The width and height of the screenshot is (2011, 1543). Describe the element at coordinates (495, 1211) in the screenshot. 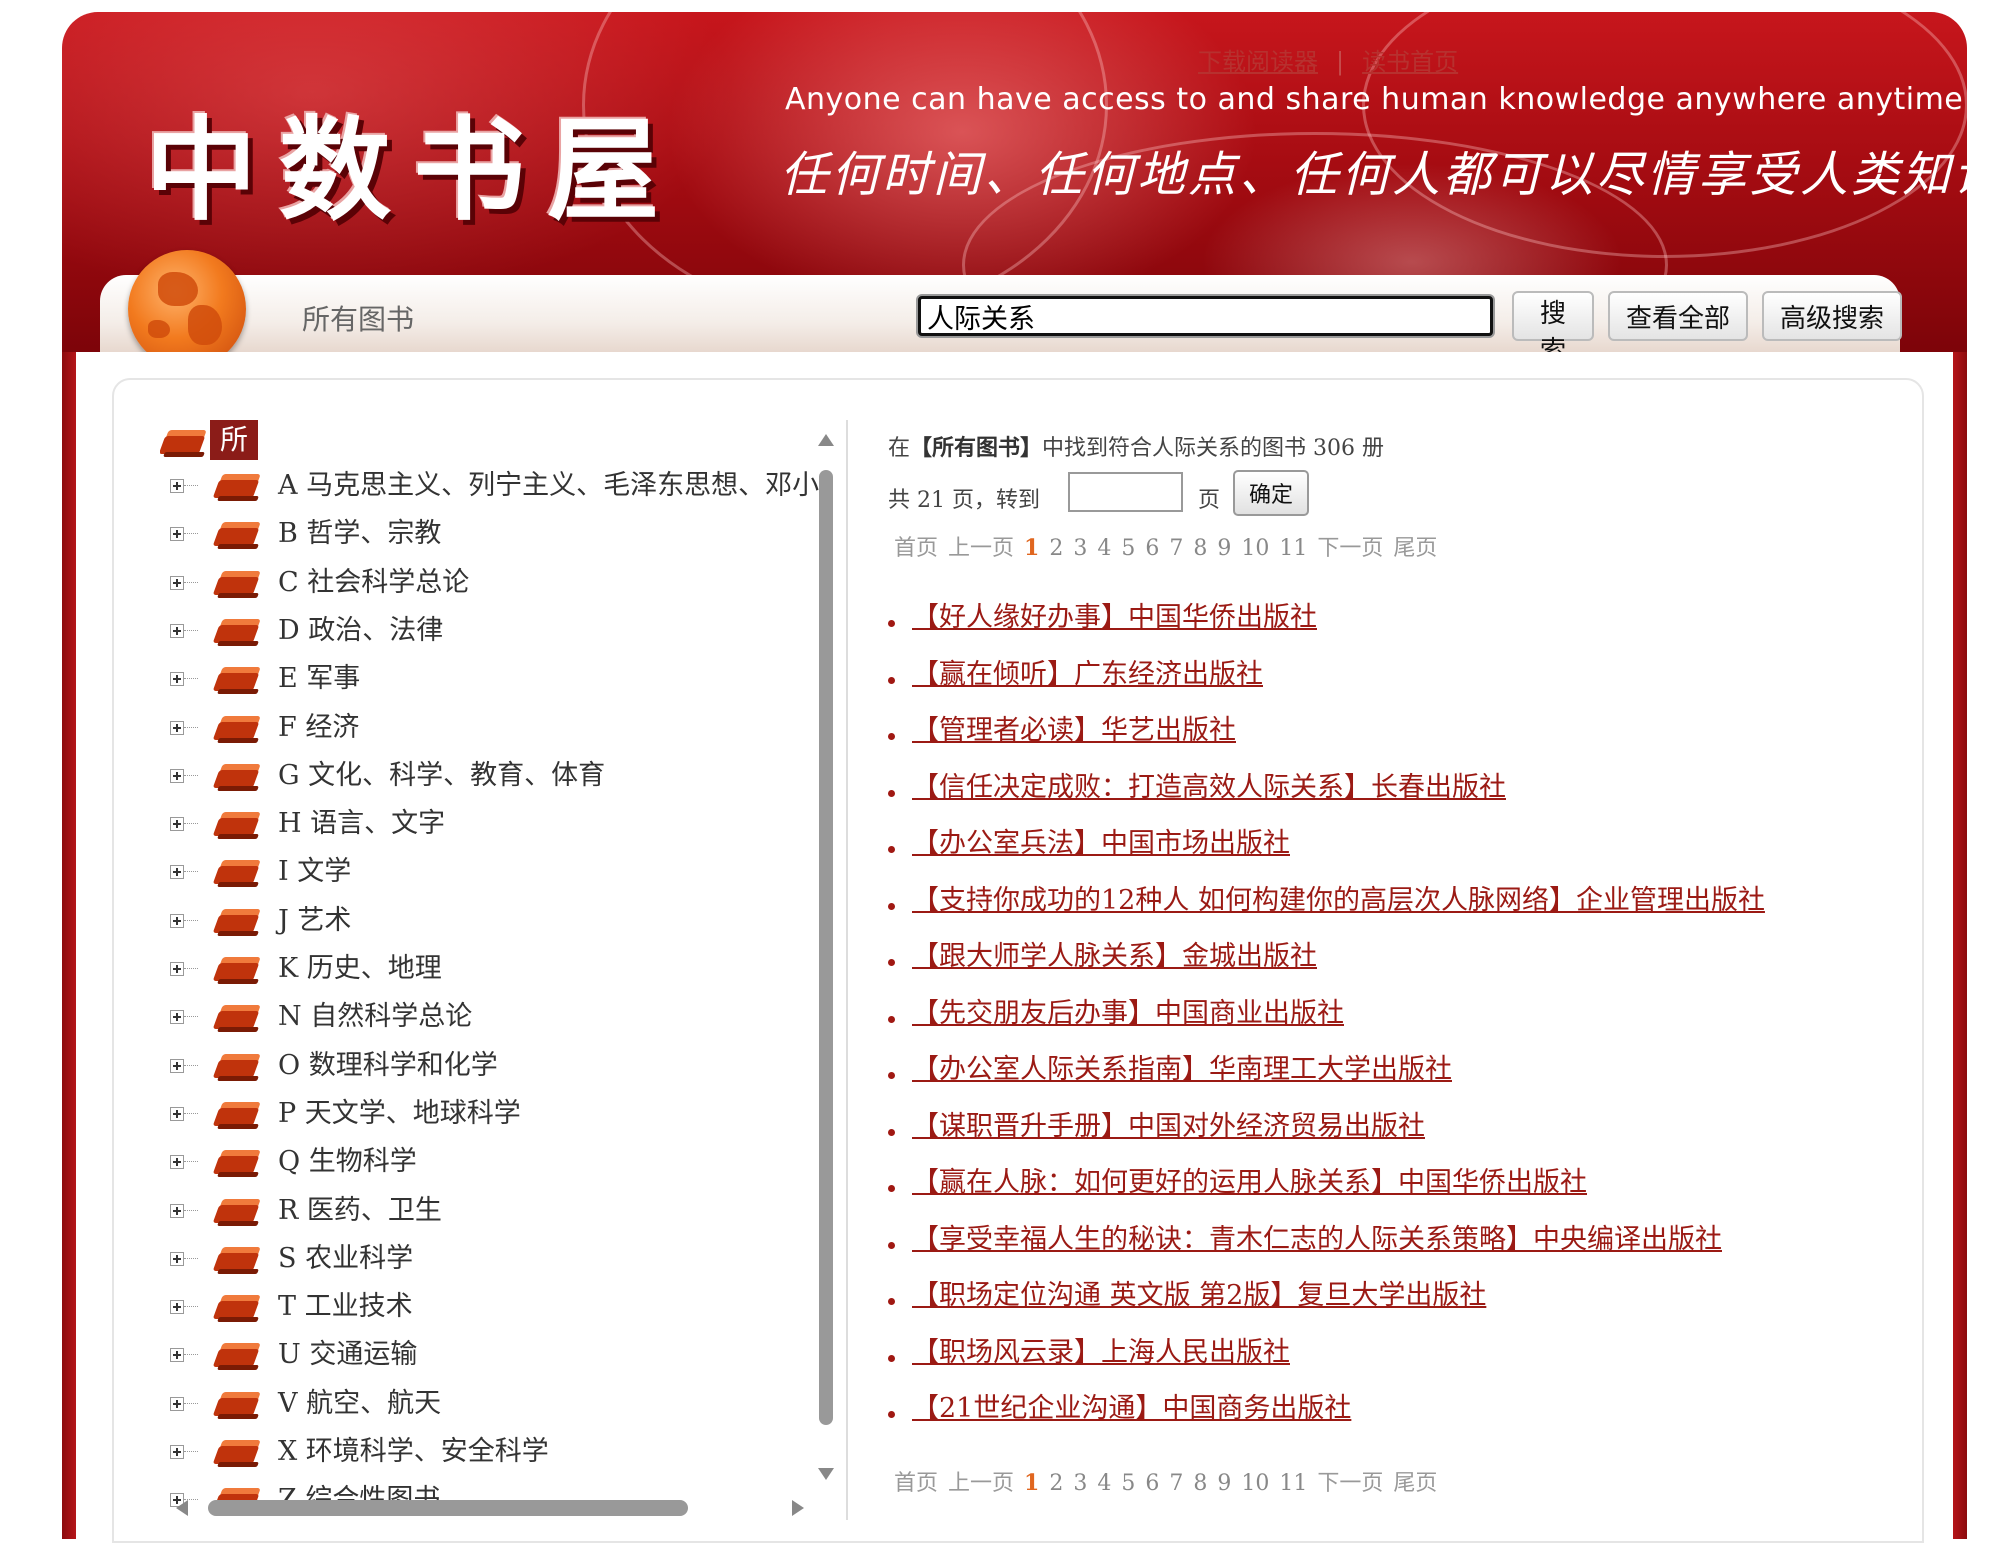

I see `tree-item: R 医药、卫生` at that location.